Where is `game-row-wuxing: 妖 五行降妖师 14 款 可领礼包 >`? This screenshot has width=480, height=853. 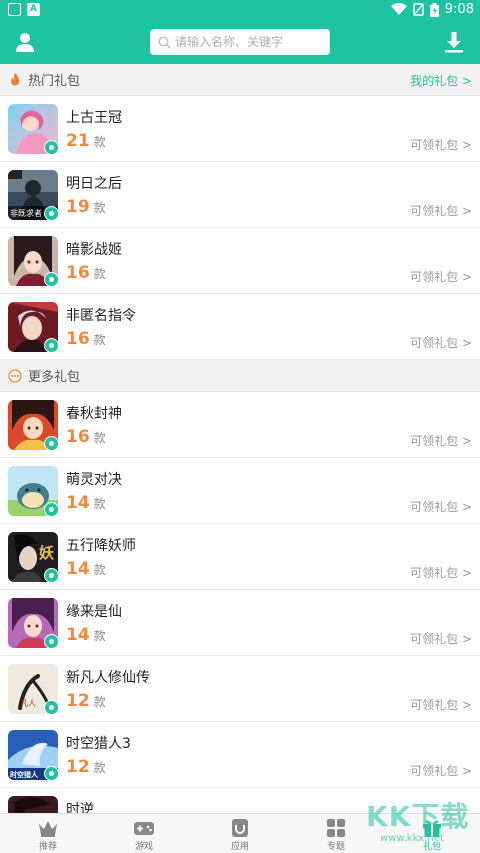 game-row-wuxing: 妖 五行降妖师 14 款 可领礼包 > is located at coordinates (240, 557).